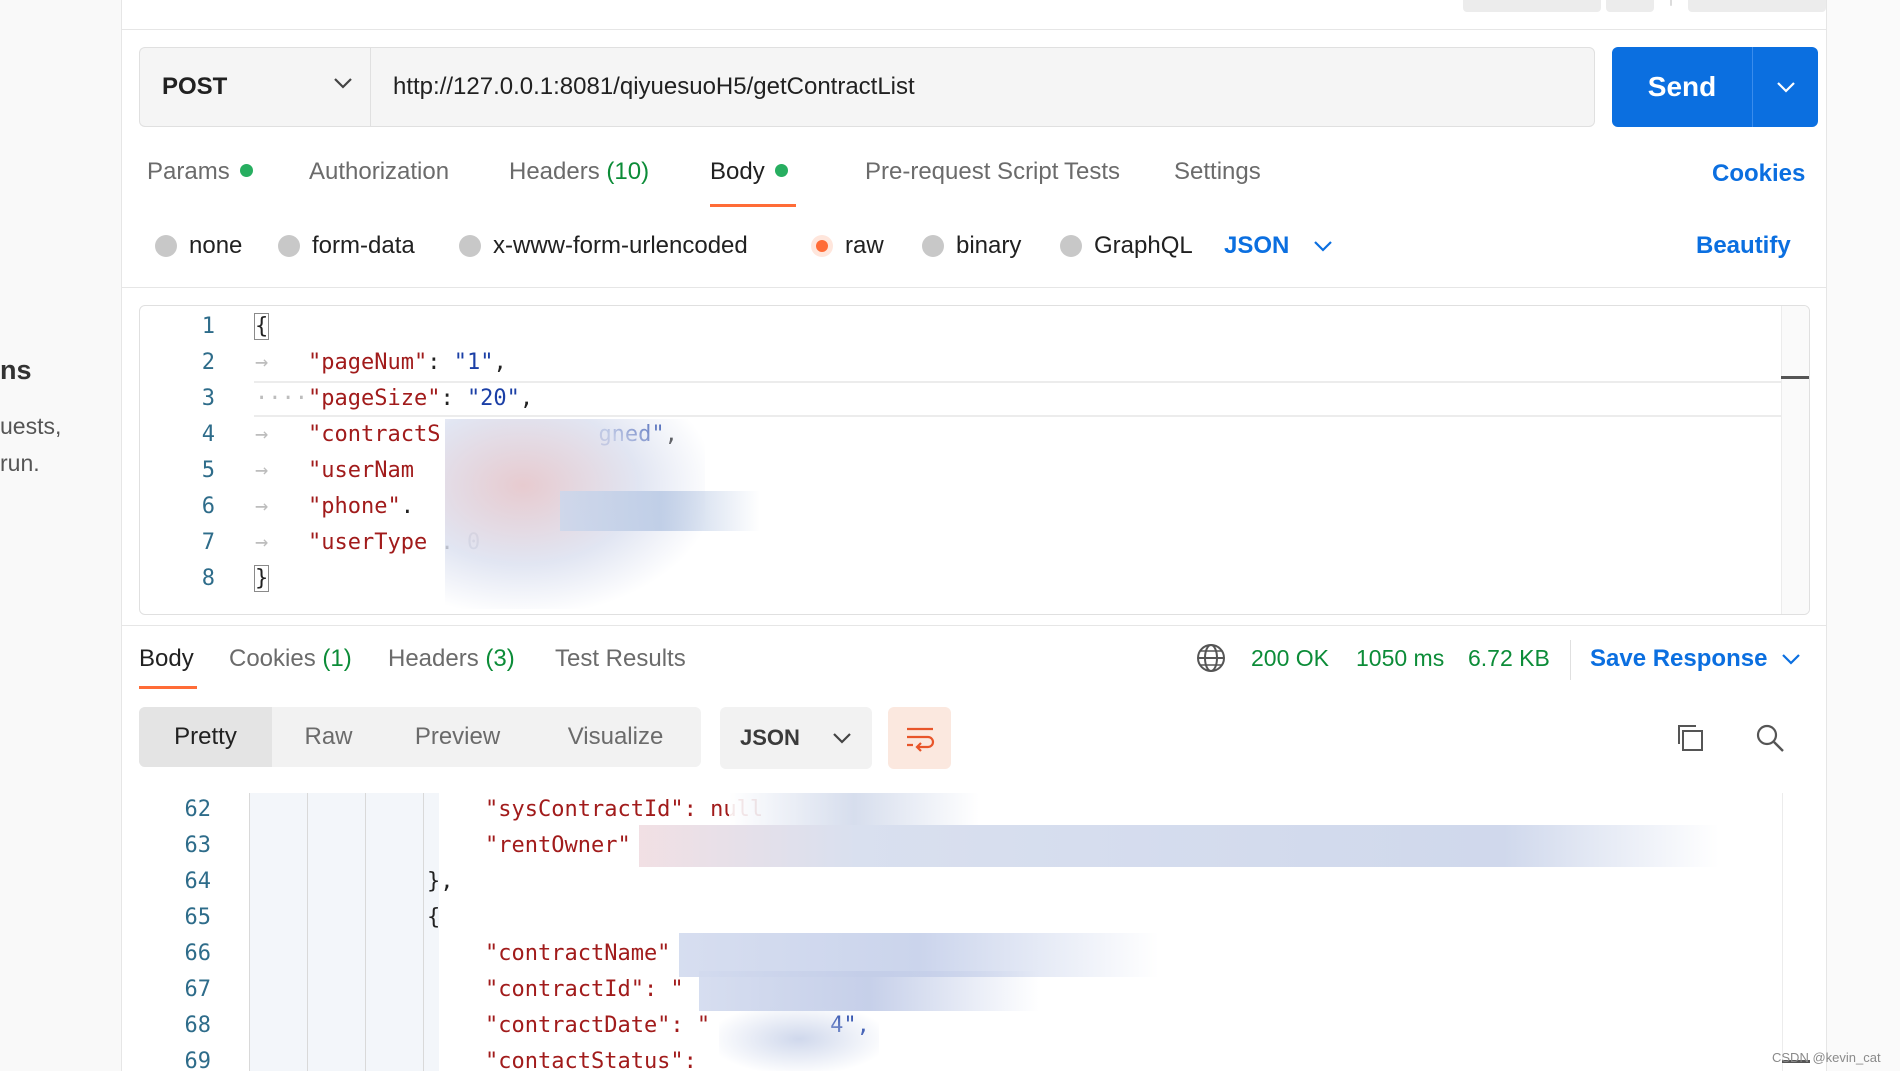 The image size is (1900, 1071). I want to click on code-line: → "contractS gned",, so click(466, 434).